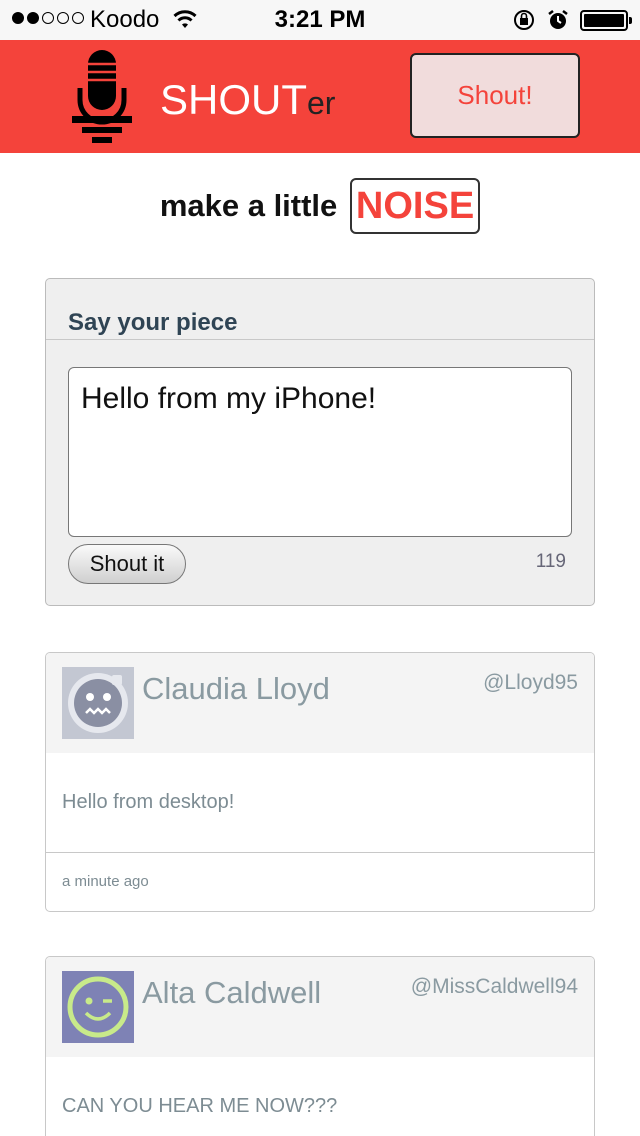 This screenshot has width=640, height=1136. Describe the element at coordinates (494, 987) in the screenshot. I see `post-author-handle: @MissCaldwell94` at that location.